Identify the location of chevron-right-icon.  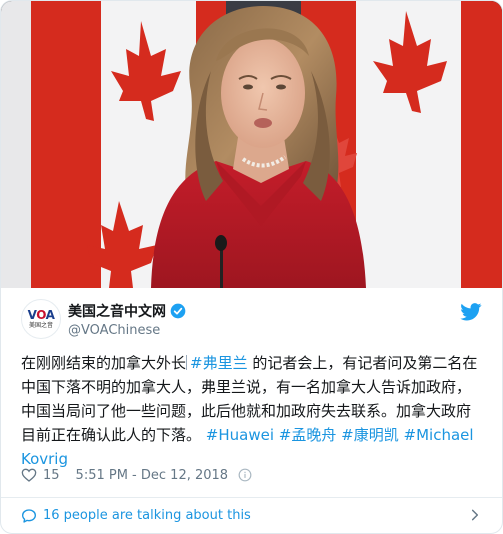
(475, 515).